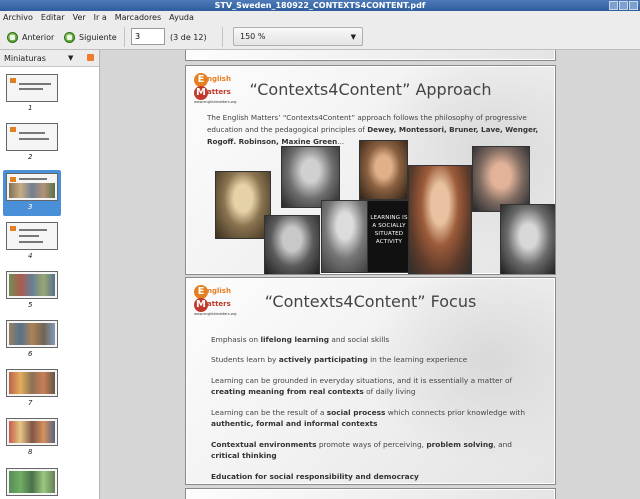  I want to click on page-count-label: (3 de 12), so click(188, 37).